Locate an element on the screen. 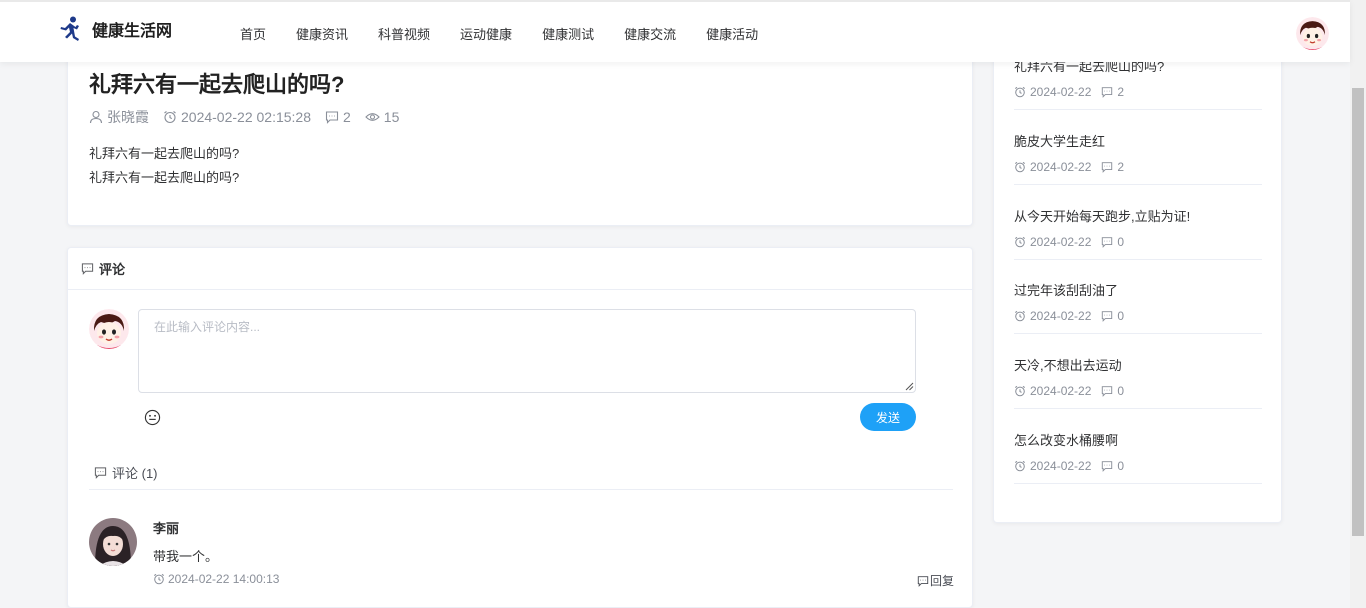 The image size is (1366, 608). top-navbar: 健康生活网 首页 健康资讯 科普视频 运动健康 健康测试 健康交流 健康活动 is located at coordinates (675, 31).